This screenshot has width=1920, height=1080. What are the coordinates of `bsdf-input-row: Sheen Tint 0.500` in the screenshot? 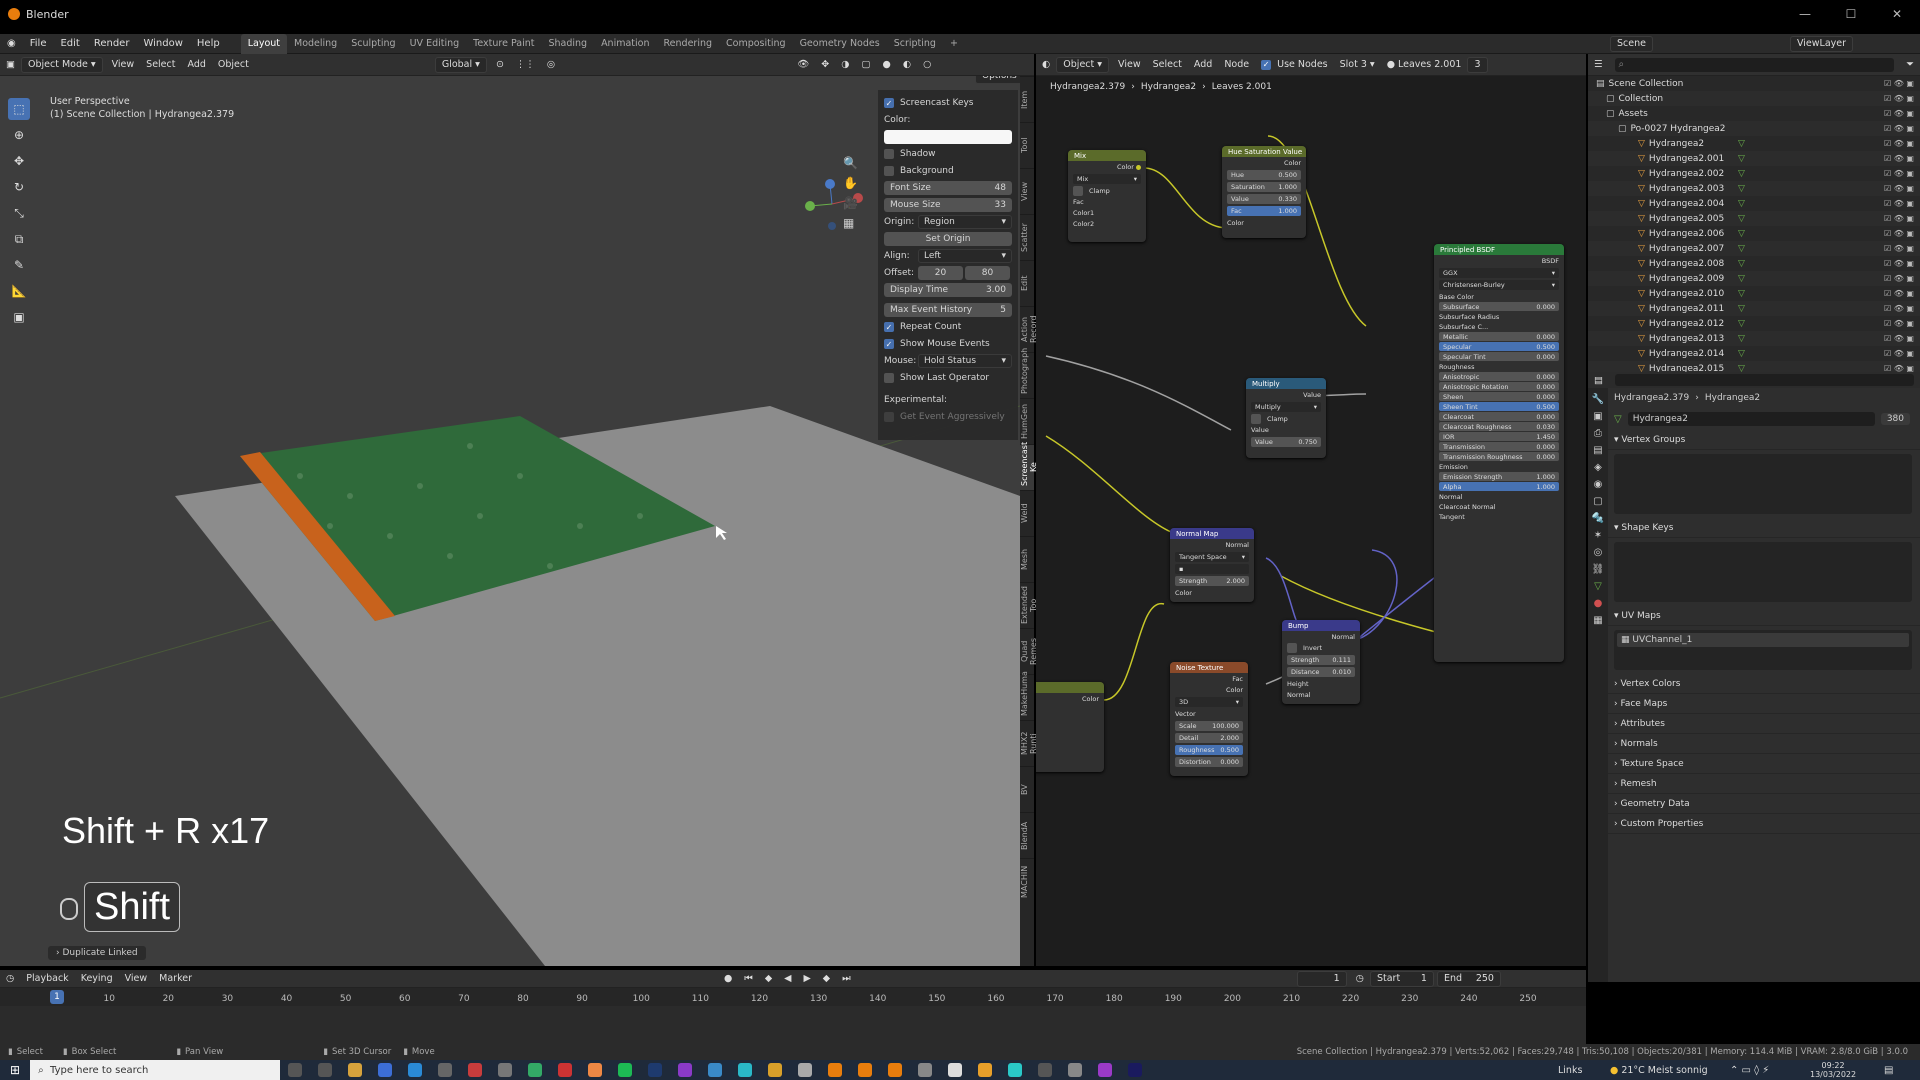 It's located at (1499, 406).